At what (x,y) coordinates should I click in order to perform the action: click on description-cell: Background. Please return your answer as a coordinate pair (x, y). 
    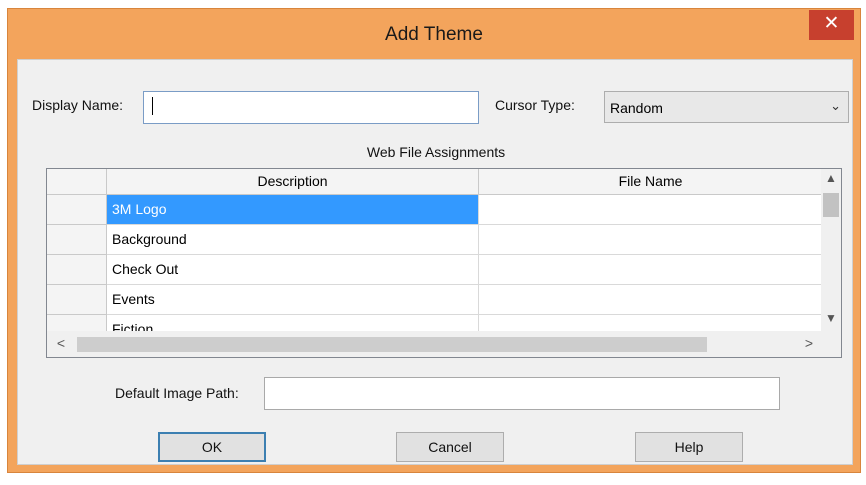
    Looking at the image, I should click on (293, 240).